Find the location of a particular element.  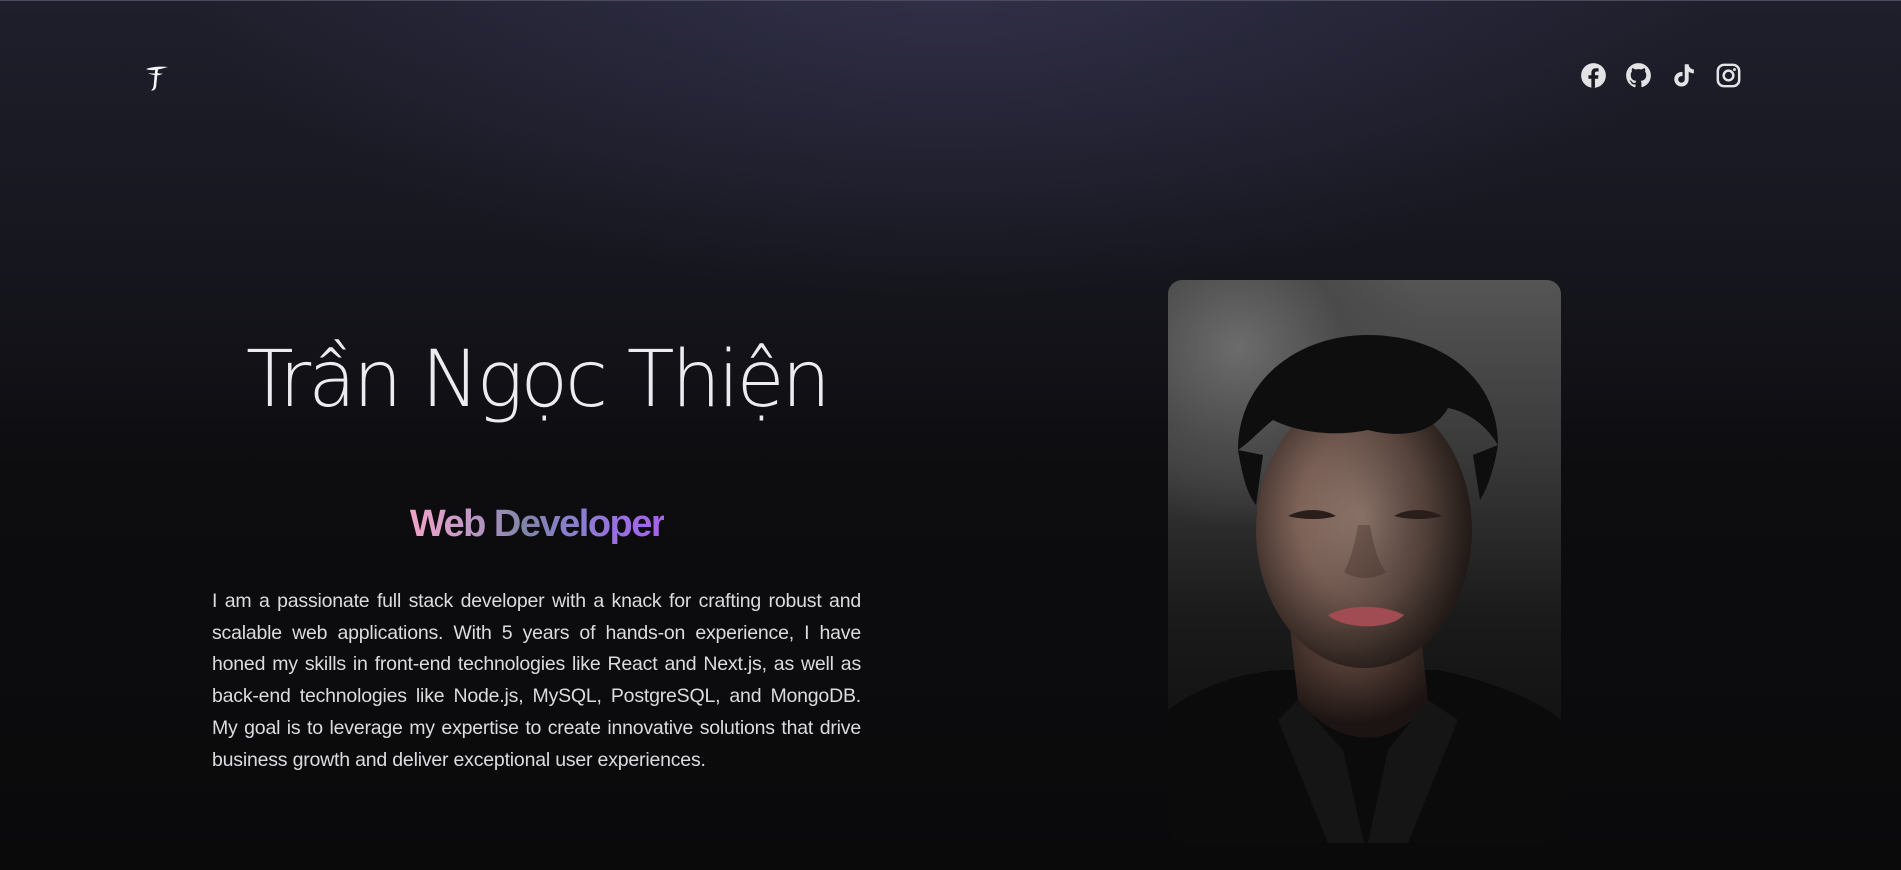

profile-photo is located at coordinates (1364, 561).